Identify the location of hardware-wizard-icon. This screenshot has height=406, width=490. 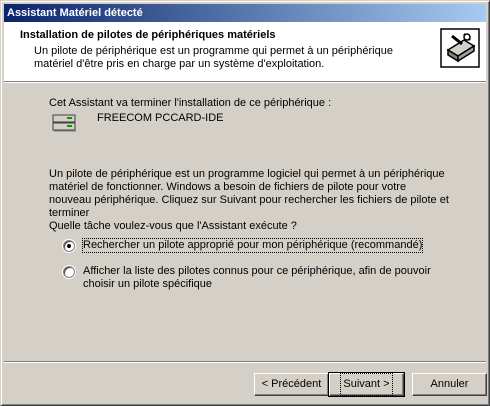
(460, 48).